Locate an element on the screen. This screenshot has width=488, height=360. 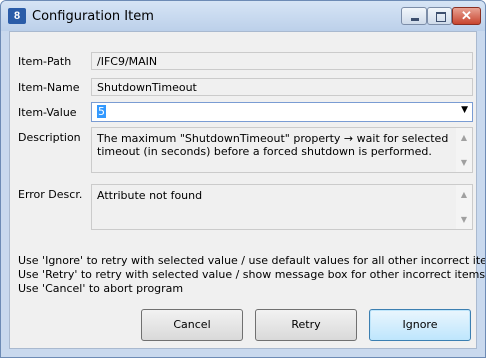
app-icon: 8 is located at coordinates (17, 16).